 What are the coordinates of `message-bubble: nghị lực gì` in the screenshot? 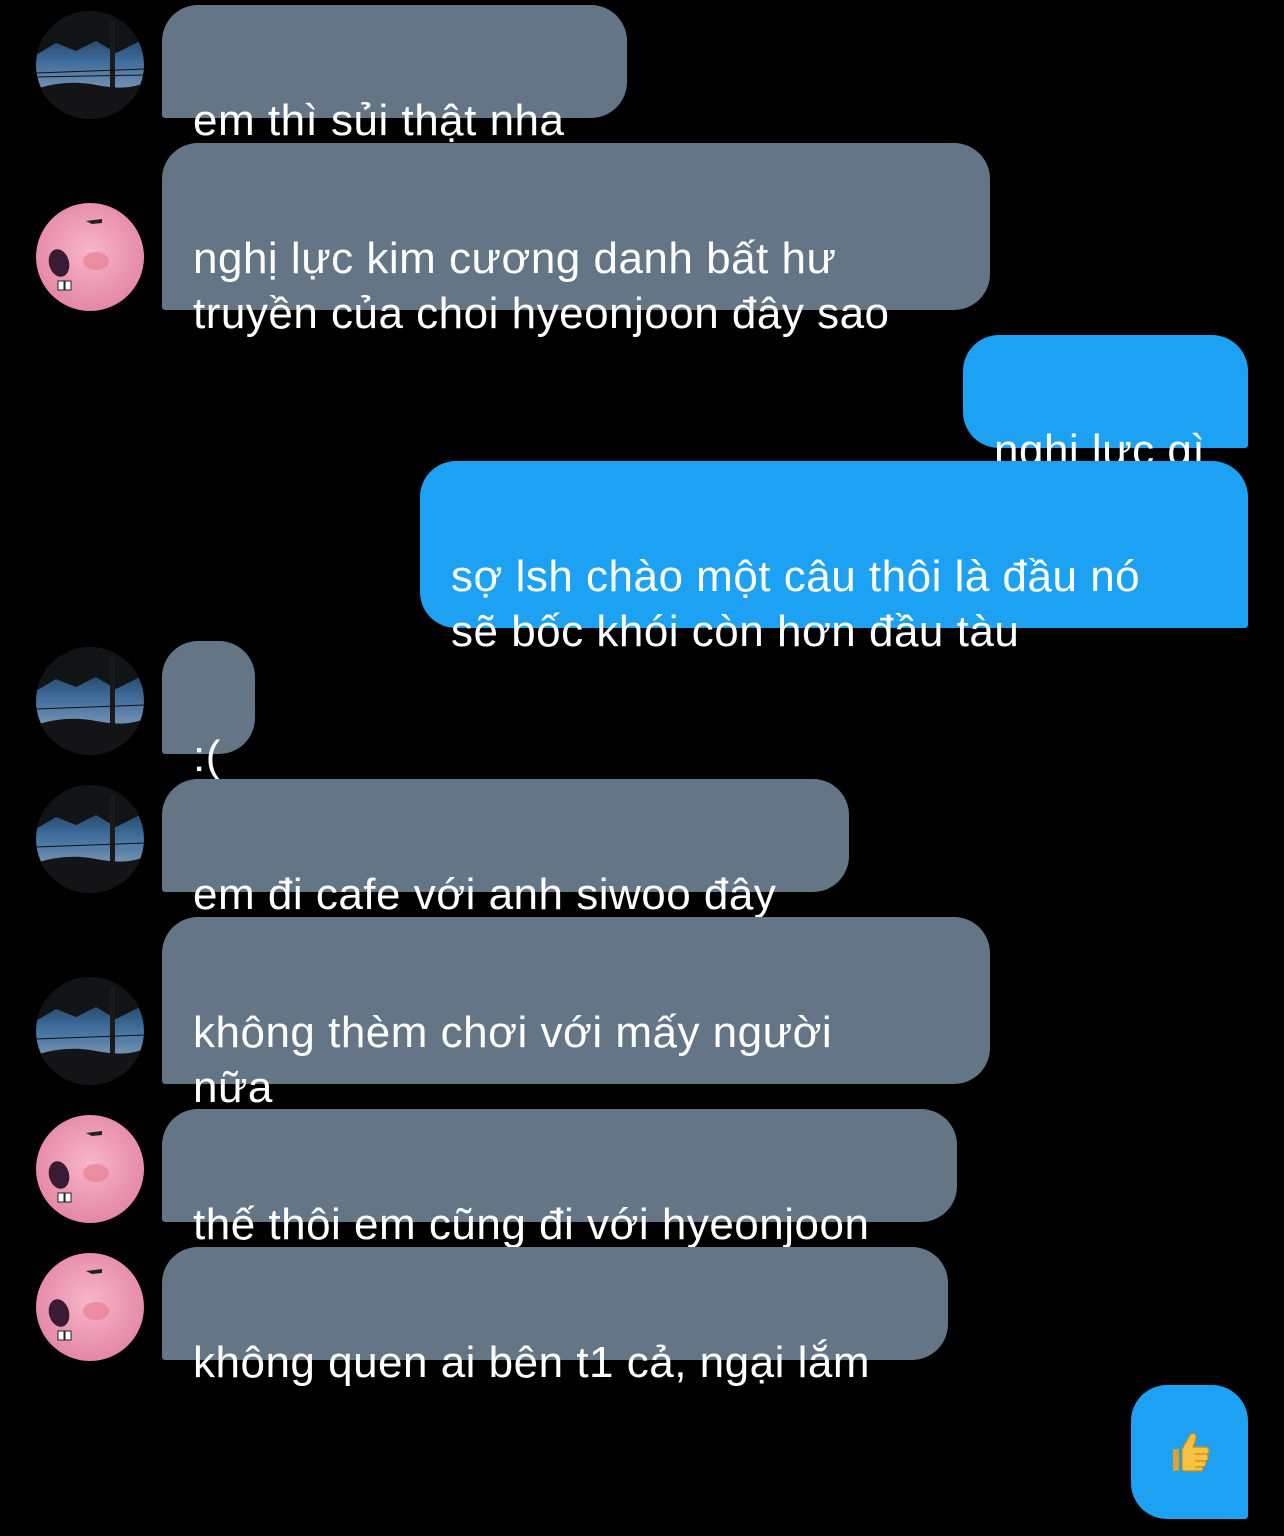 It's located at (1105, 405).